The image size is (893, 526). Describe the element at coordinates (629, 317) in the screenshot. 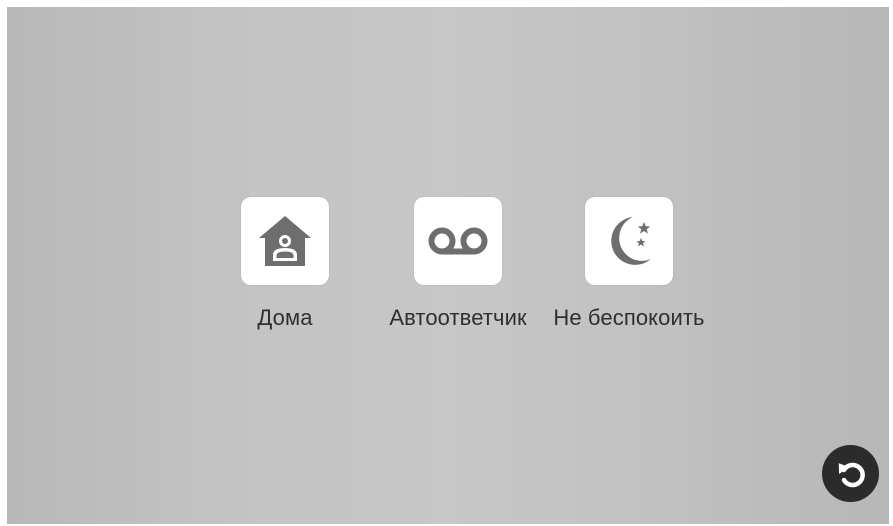

I see `mode-do-not-disturb-label: Не беспокоить` at that location.